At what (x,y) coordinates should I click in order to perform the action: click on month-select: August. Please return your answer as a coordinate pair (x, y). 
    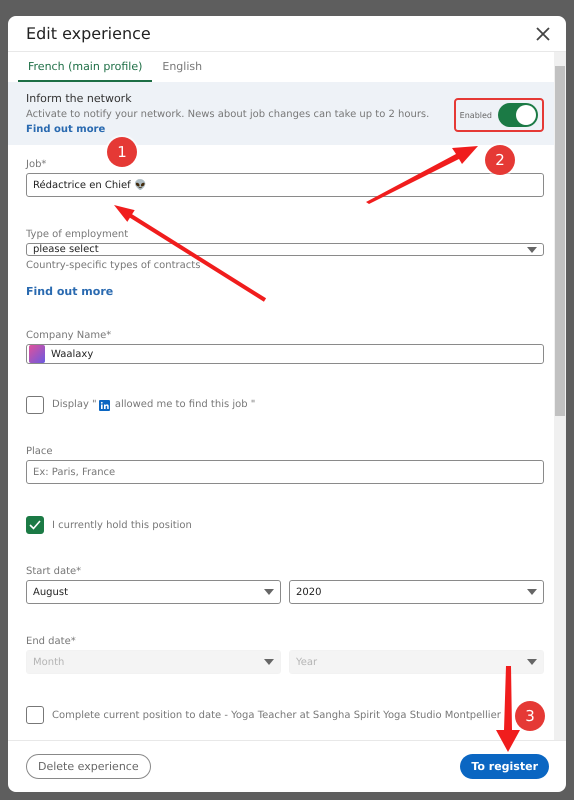
    Looking at the image, I should click on (153, 592).